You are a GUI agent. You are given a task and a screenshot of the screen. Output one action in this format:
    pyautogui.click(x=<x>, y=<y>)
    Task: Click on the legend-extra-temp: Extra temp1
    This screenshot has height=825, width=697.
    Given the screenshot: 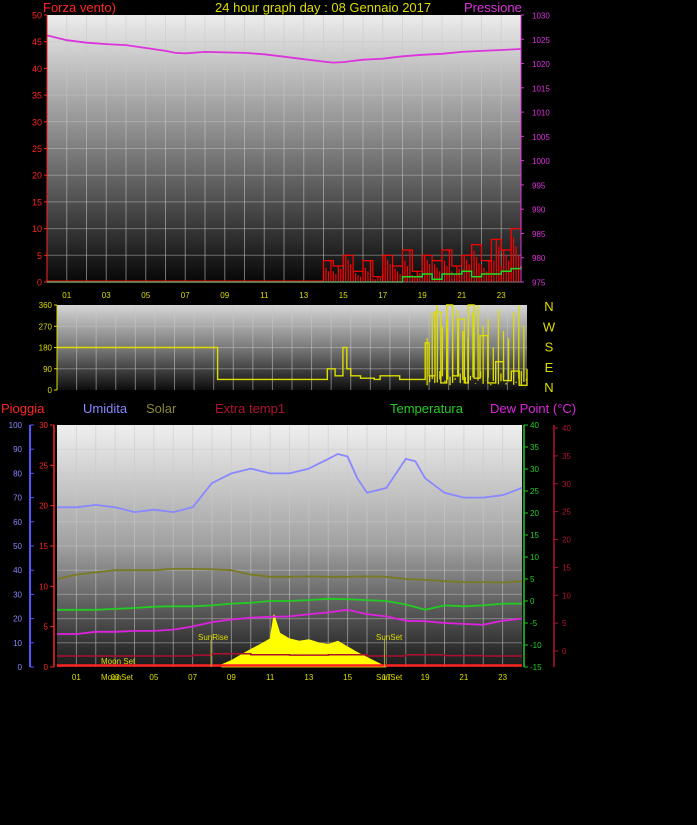 What is the action you would take?
    pyautogui.click(x=250, y=408)
    